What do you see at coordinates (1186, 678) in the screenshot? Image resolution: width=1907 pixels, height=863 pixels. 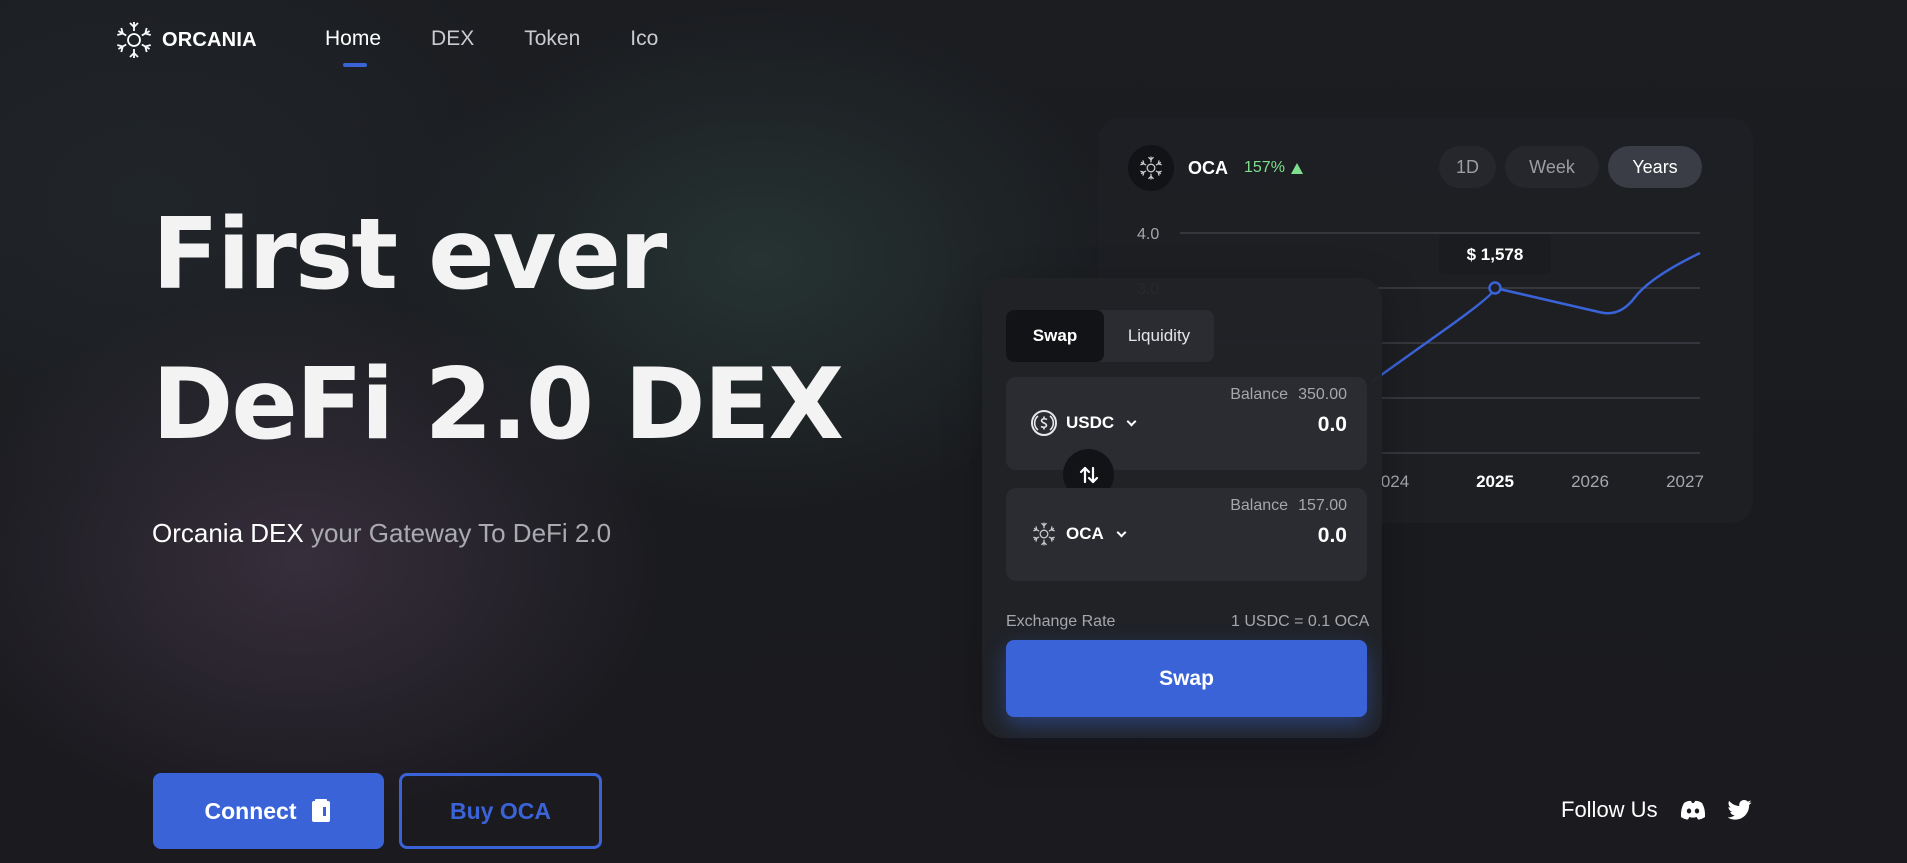 I see `swap-submit-button: Swap` at bounding box center [1186, 678].